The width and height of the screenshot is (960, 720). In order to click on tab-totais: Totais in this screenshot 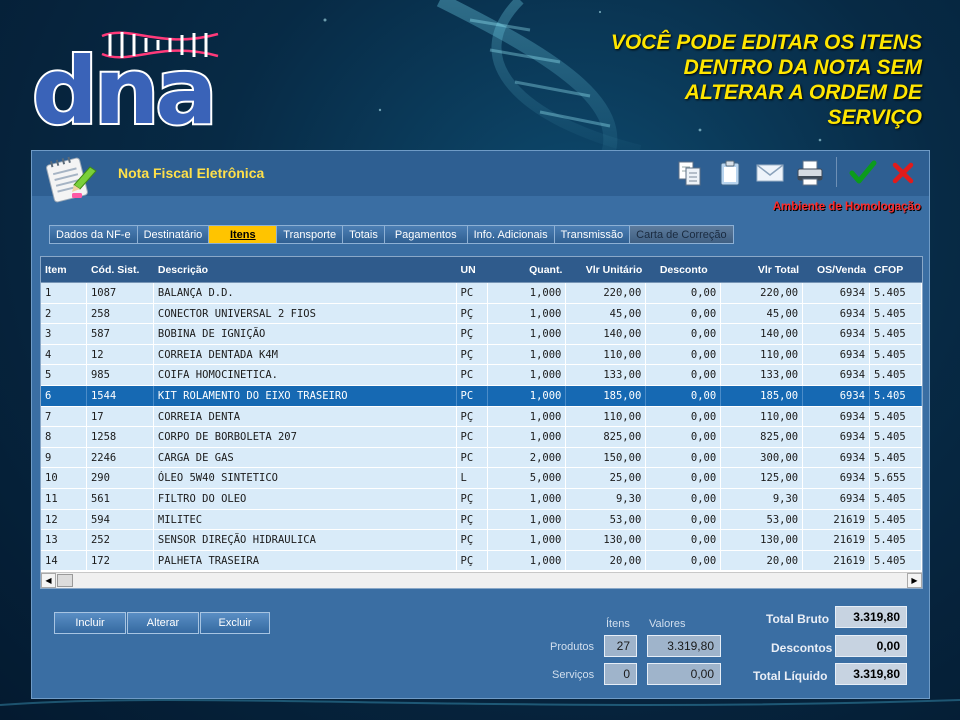, I will do `click(363, 234)`.